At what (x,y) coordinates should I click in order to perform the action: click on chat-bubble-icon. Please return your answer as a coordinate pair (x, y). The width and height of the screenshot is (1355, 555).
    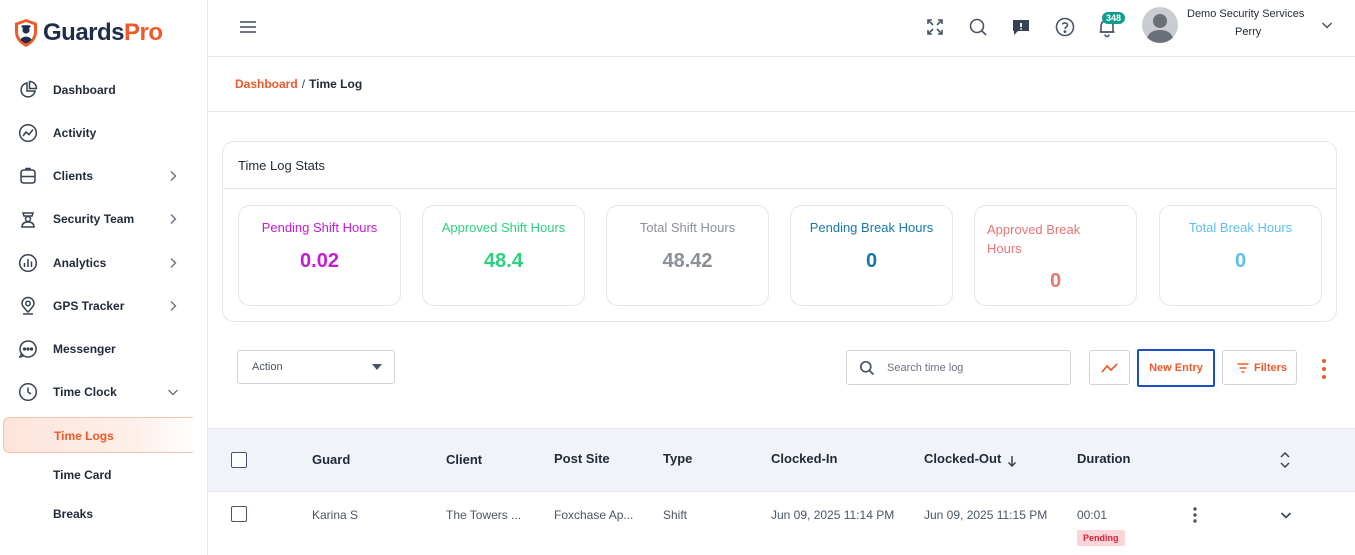
    Looking at the image, I should click on (27, 349).